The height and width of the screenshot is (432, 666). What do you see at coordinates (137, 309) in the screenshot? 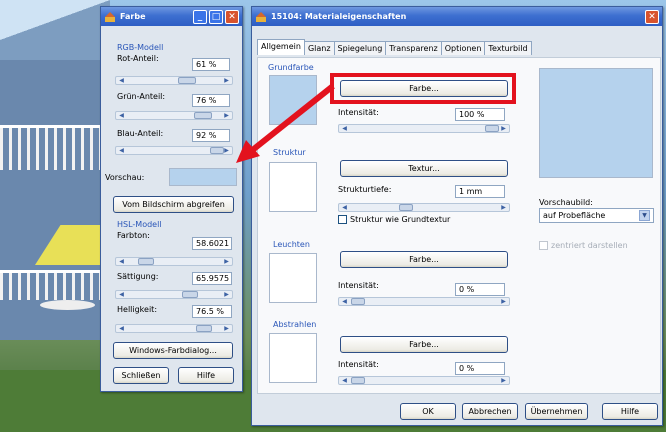
I see `helligkeit-label: Helligkeit:` at bounding box center [137, 309].